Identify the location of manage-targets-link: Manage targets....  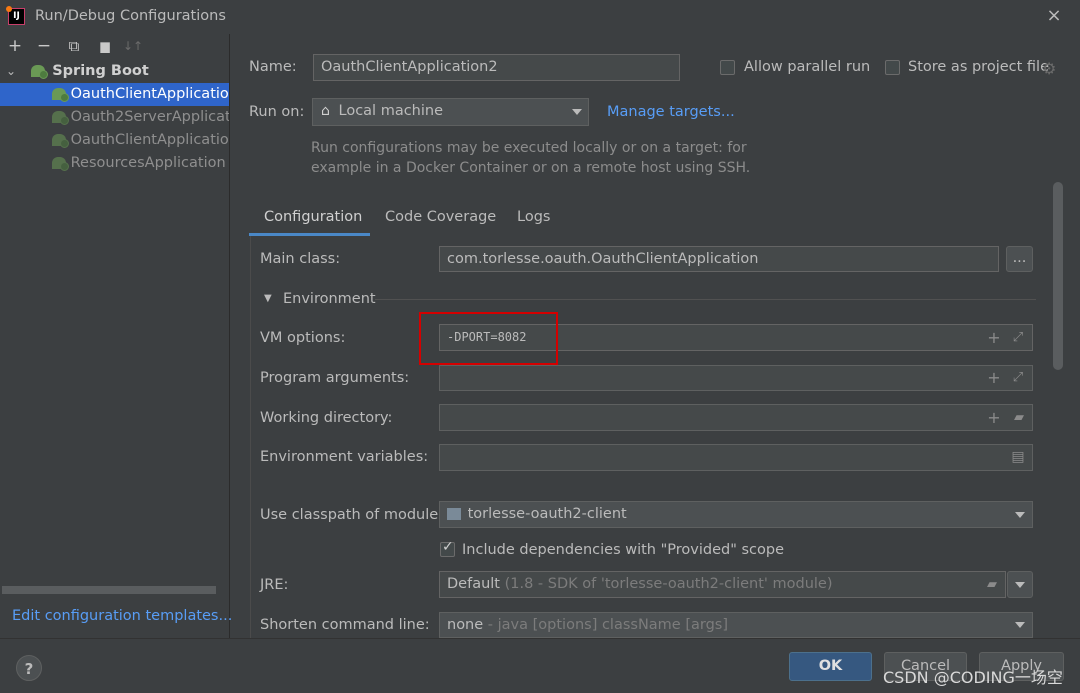
(671, 112).